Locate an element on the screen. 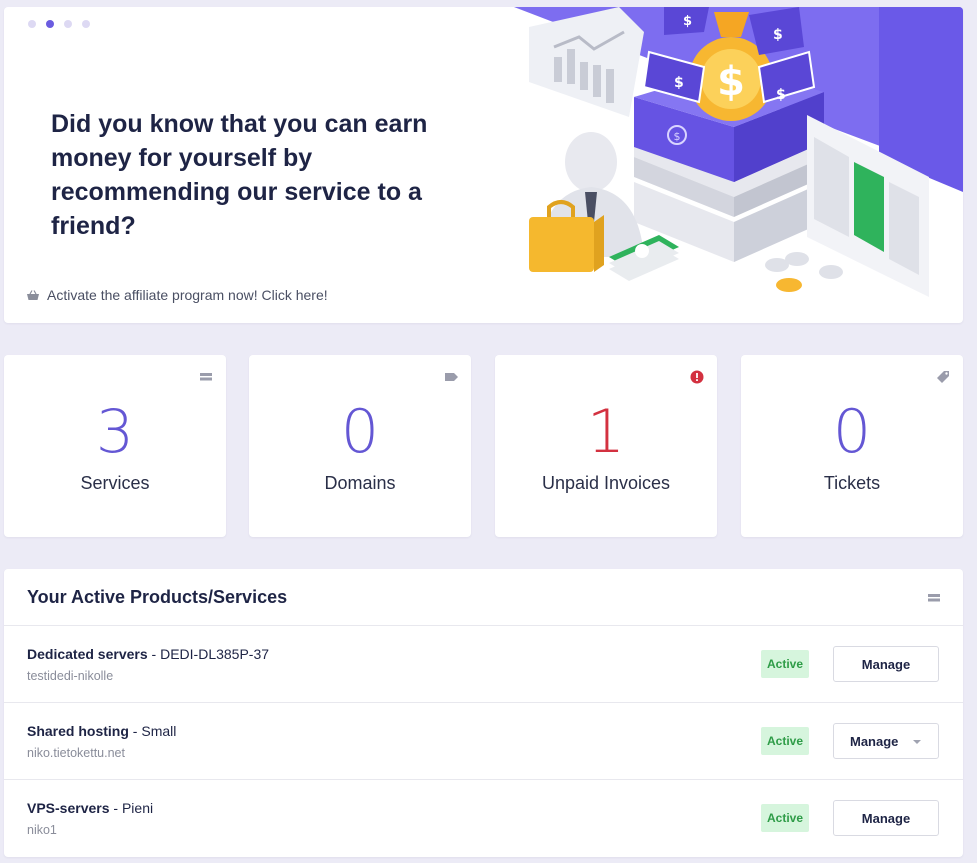 The width and height of the screenshot is (977, 863). panel-title: Your Active Products/Services is located at coordinates (157, 597).